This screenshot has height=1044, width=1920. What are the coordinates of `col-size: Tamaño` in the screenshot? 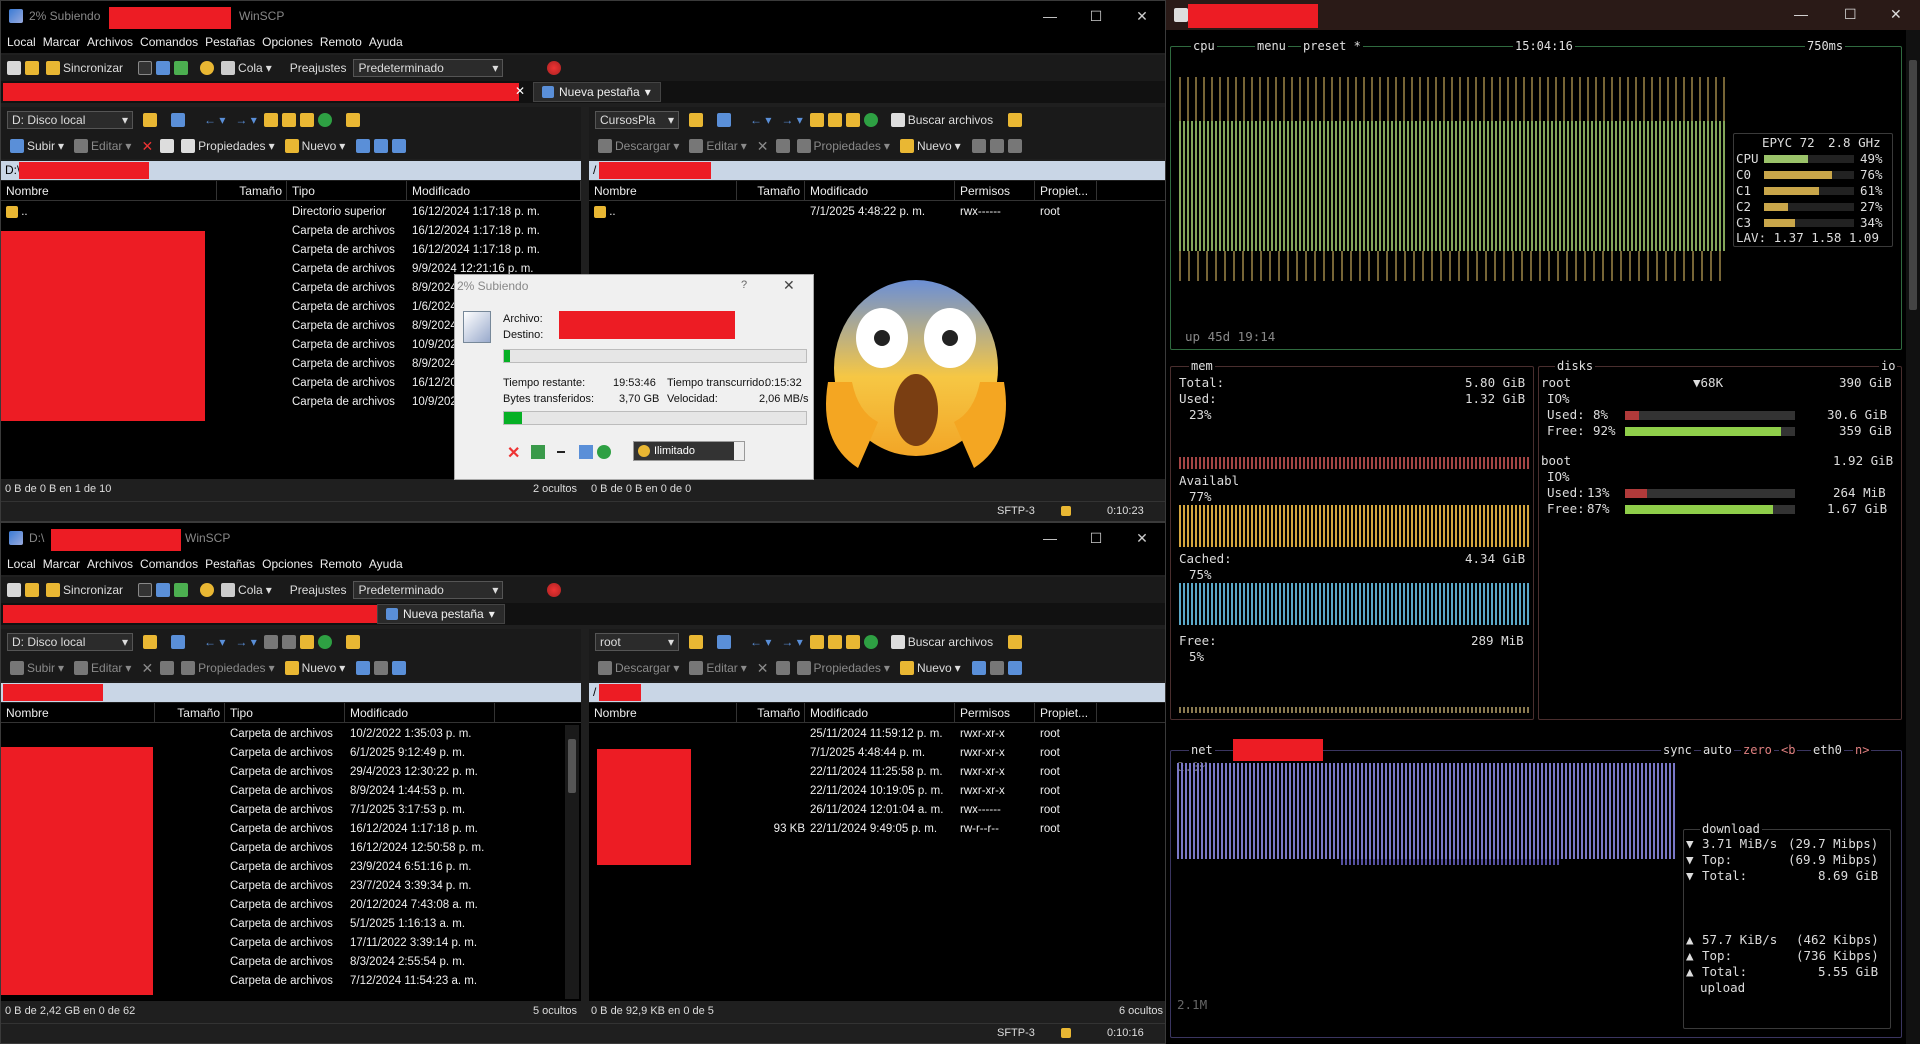 It's located at (190, 713).